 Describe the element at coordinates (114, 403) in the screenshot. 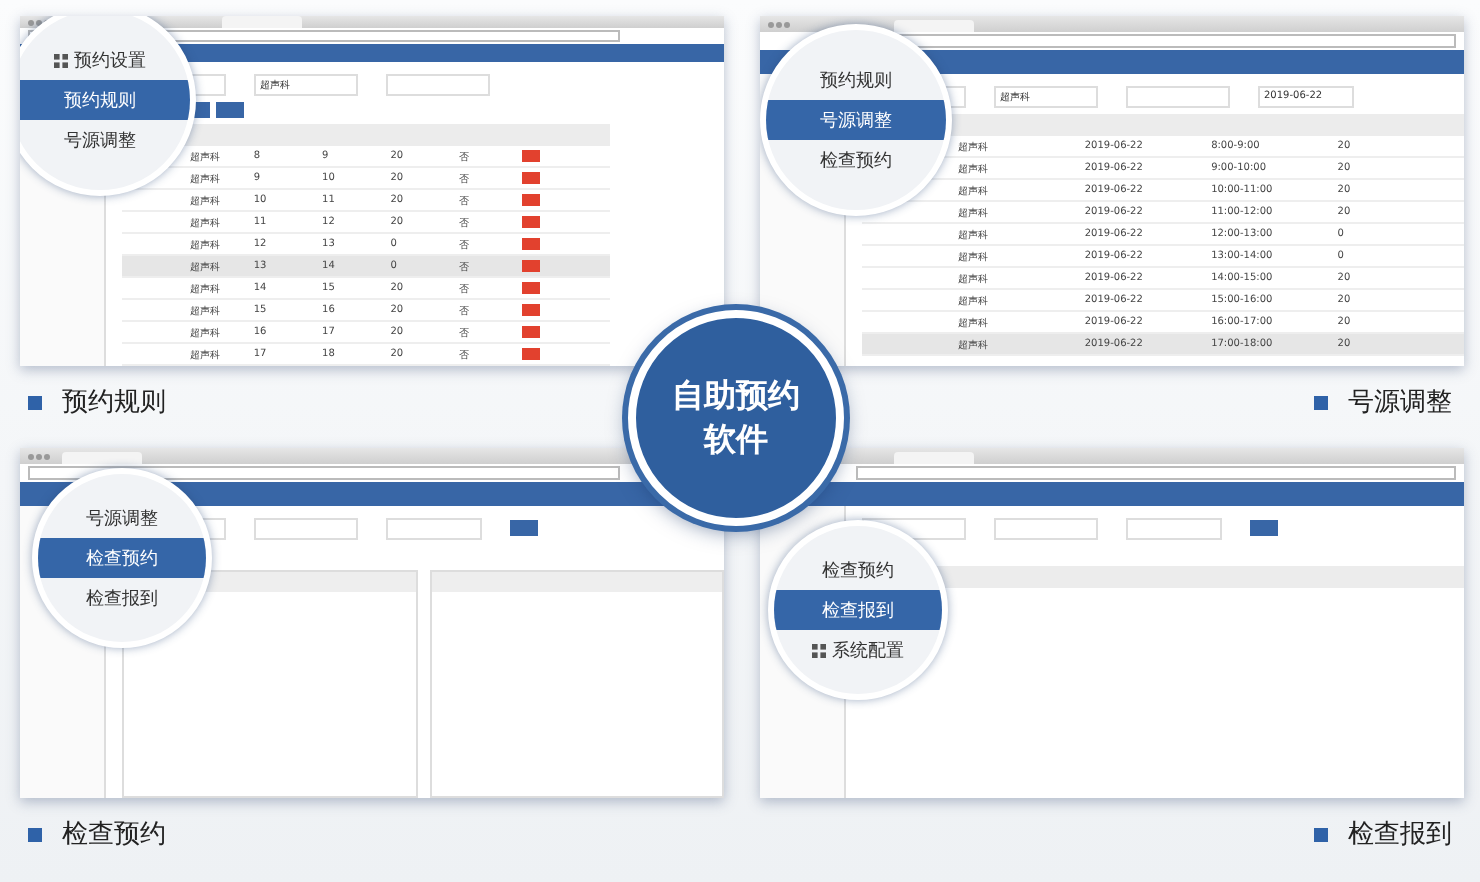

I see `caption: 预约规则` at that location.